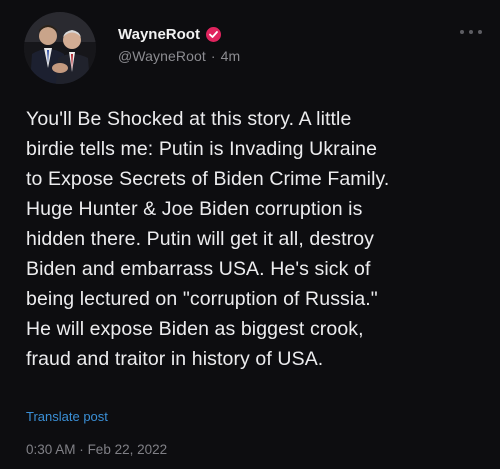 The height and width of the screenshot is (469, 500). What do you see at coordinates (51, 449) in the screenshot?
I see `timestamp-time: 0:30 AM` at bounding box center [51, 449].